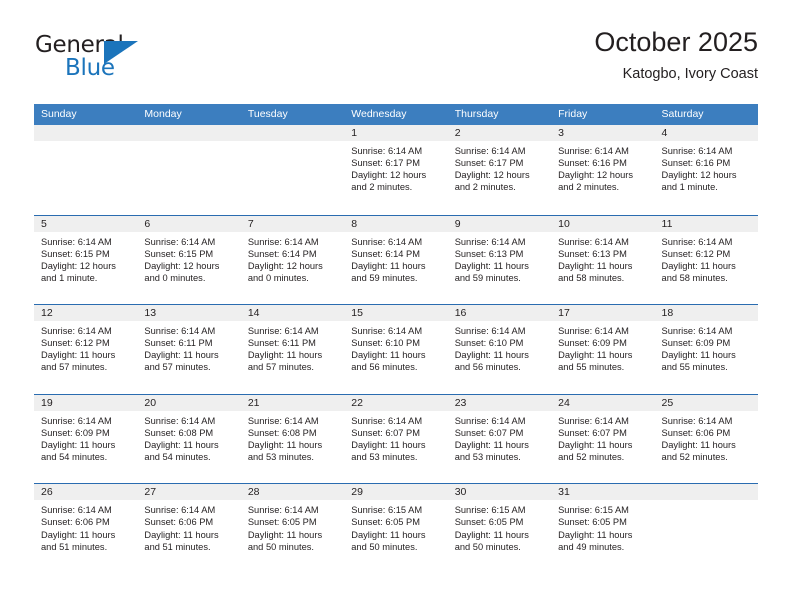  What do you see at coordinates (179, 253) in the screenshot?
I see `sunset-text: Sunset: 6:15 PM` at bounding box center [179, 253].